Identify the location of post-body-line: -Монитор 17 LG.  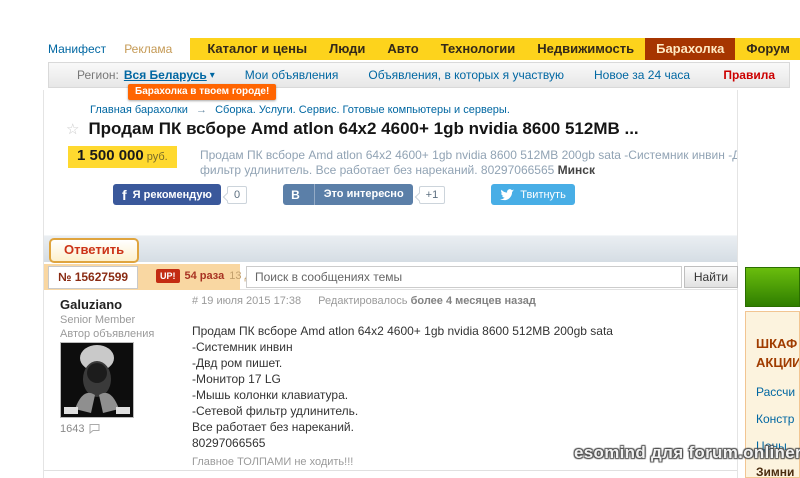
(236, 379).